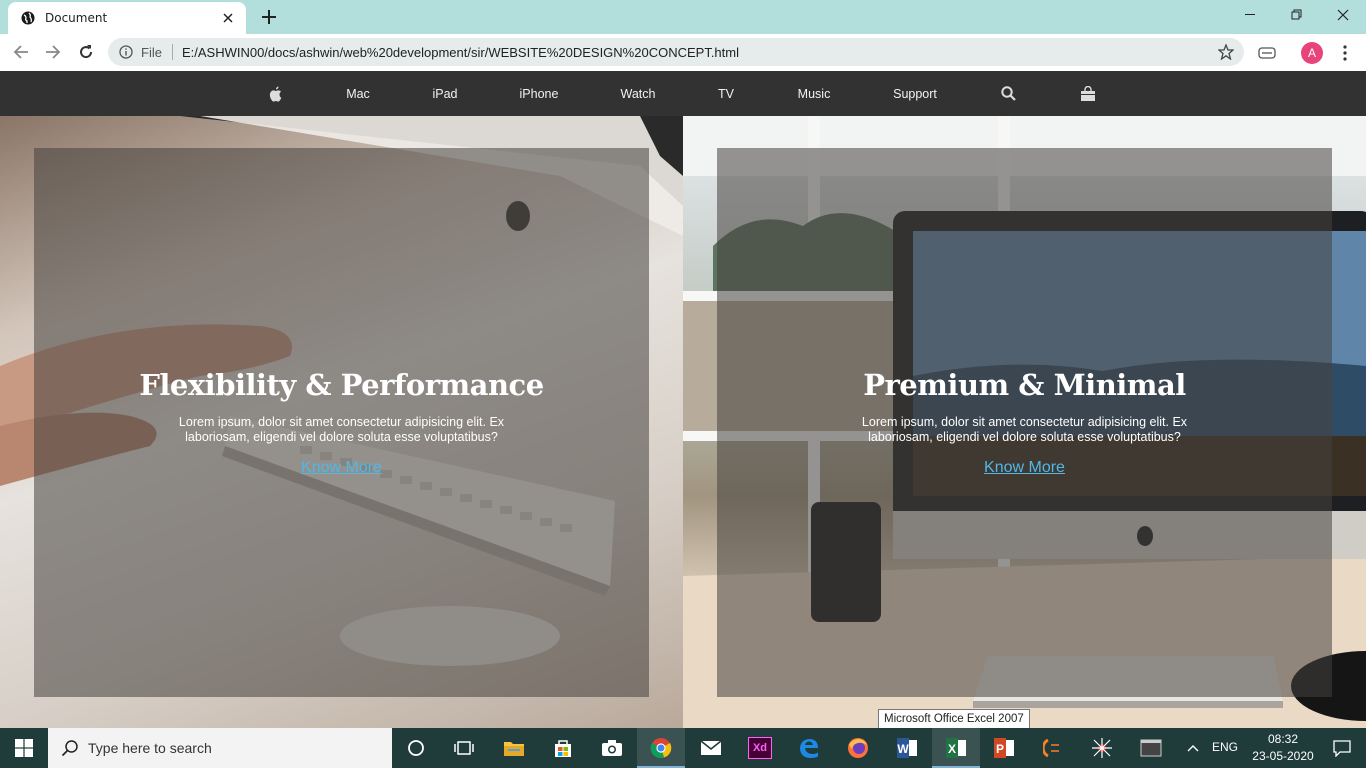  What do you see at coordinates (86, 52) in the screenshot?
I see `reload-button` at bounding box center [86, 52].